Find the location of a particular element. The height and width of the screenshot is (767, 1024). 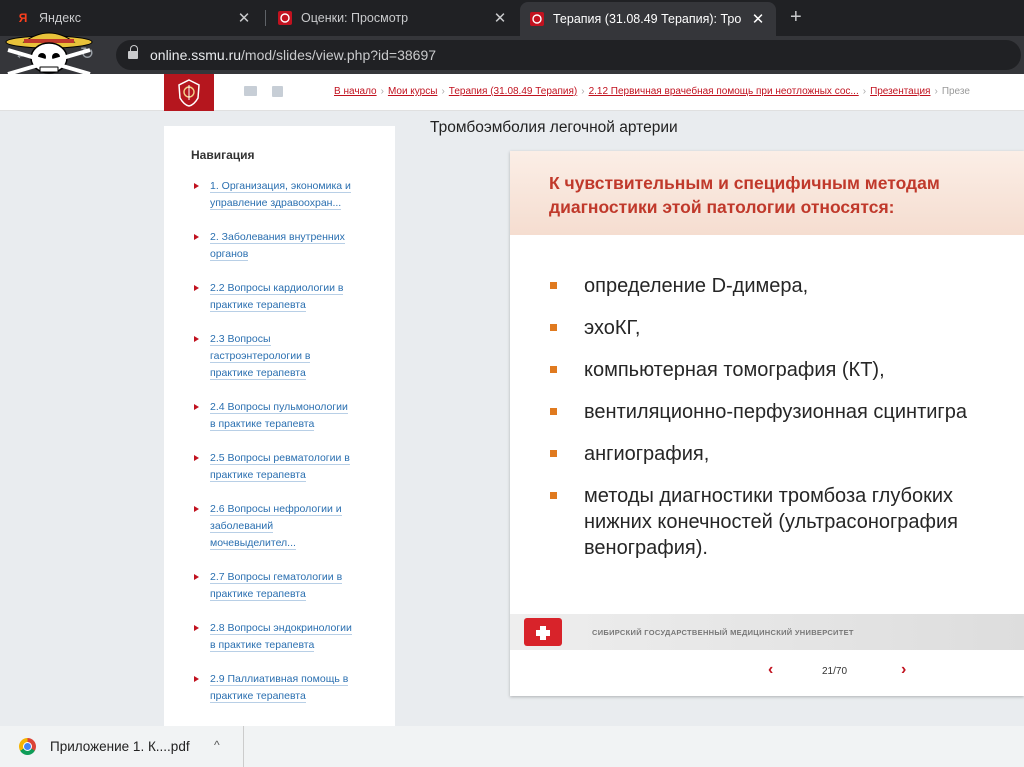

slide-pager: ‹ 21/70 › is located at coordinates (767, 673).